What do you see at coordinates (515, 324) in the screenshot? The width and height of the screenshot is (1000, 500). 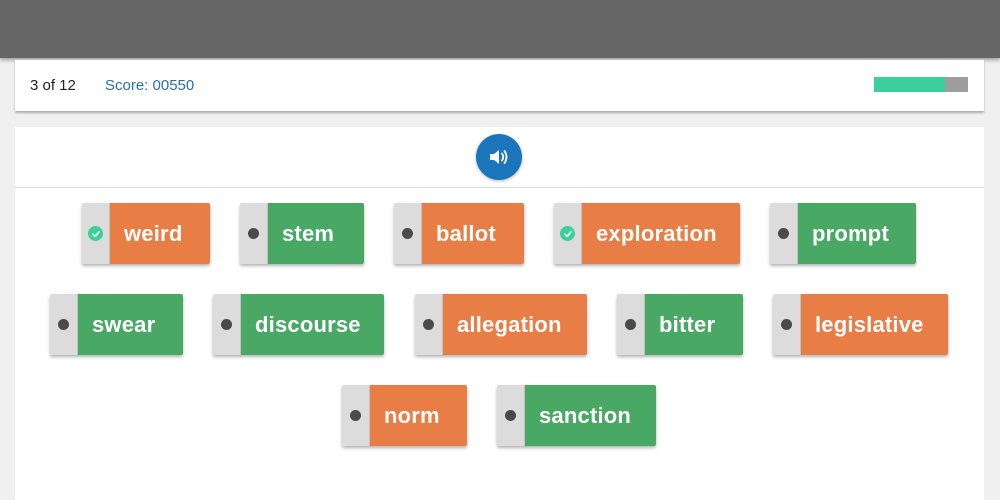 I see `tile-word: allegation` at bounding box center [515, 324].